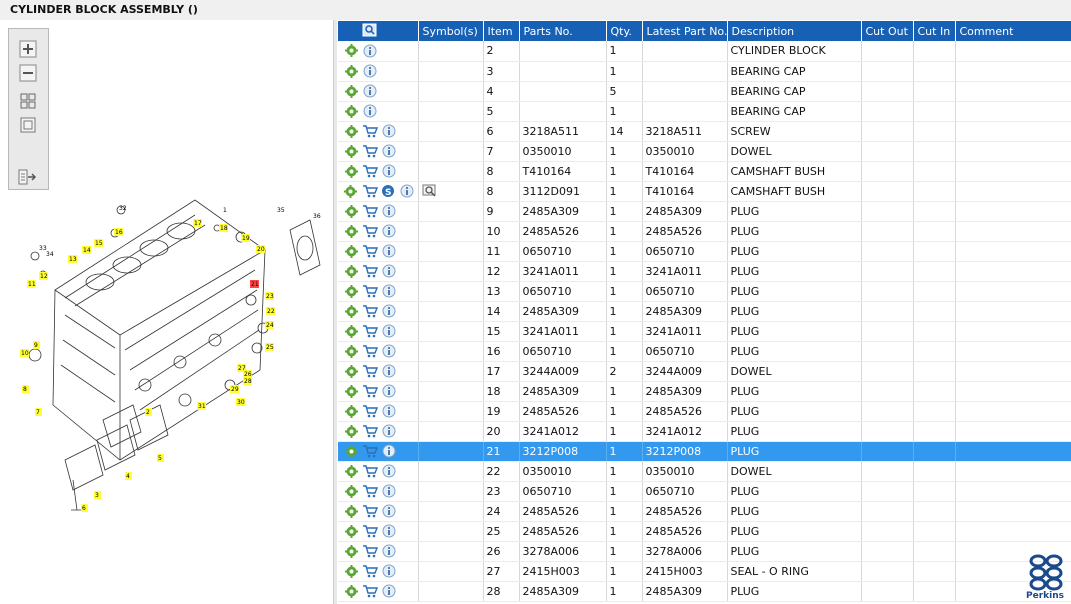 The height and width of the screenshot is (604, 1071). What do you see at coordinates (28, 73) in the screenshot?
I see `zoom-out-icon` at bounding box center [28, 73].